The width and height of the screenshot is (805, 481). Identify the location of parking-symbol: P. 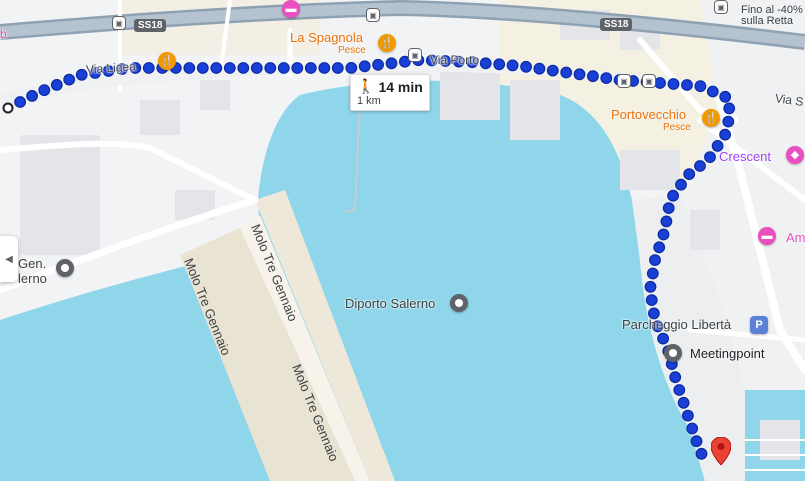
(759, 324).